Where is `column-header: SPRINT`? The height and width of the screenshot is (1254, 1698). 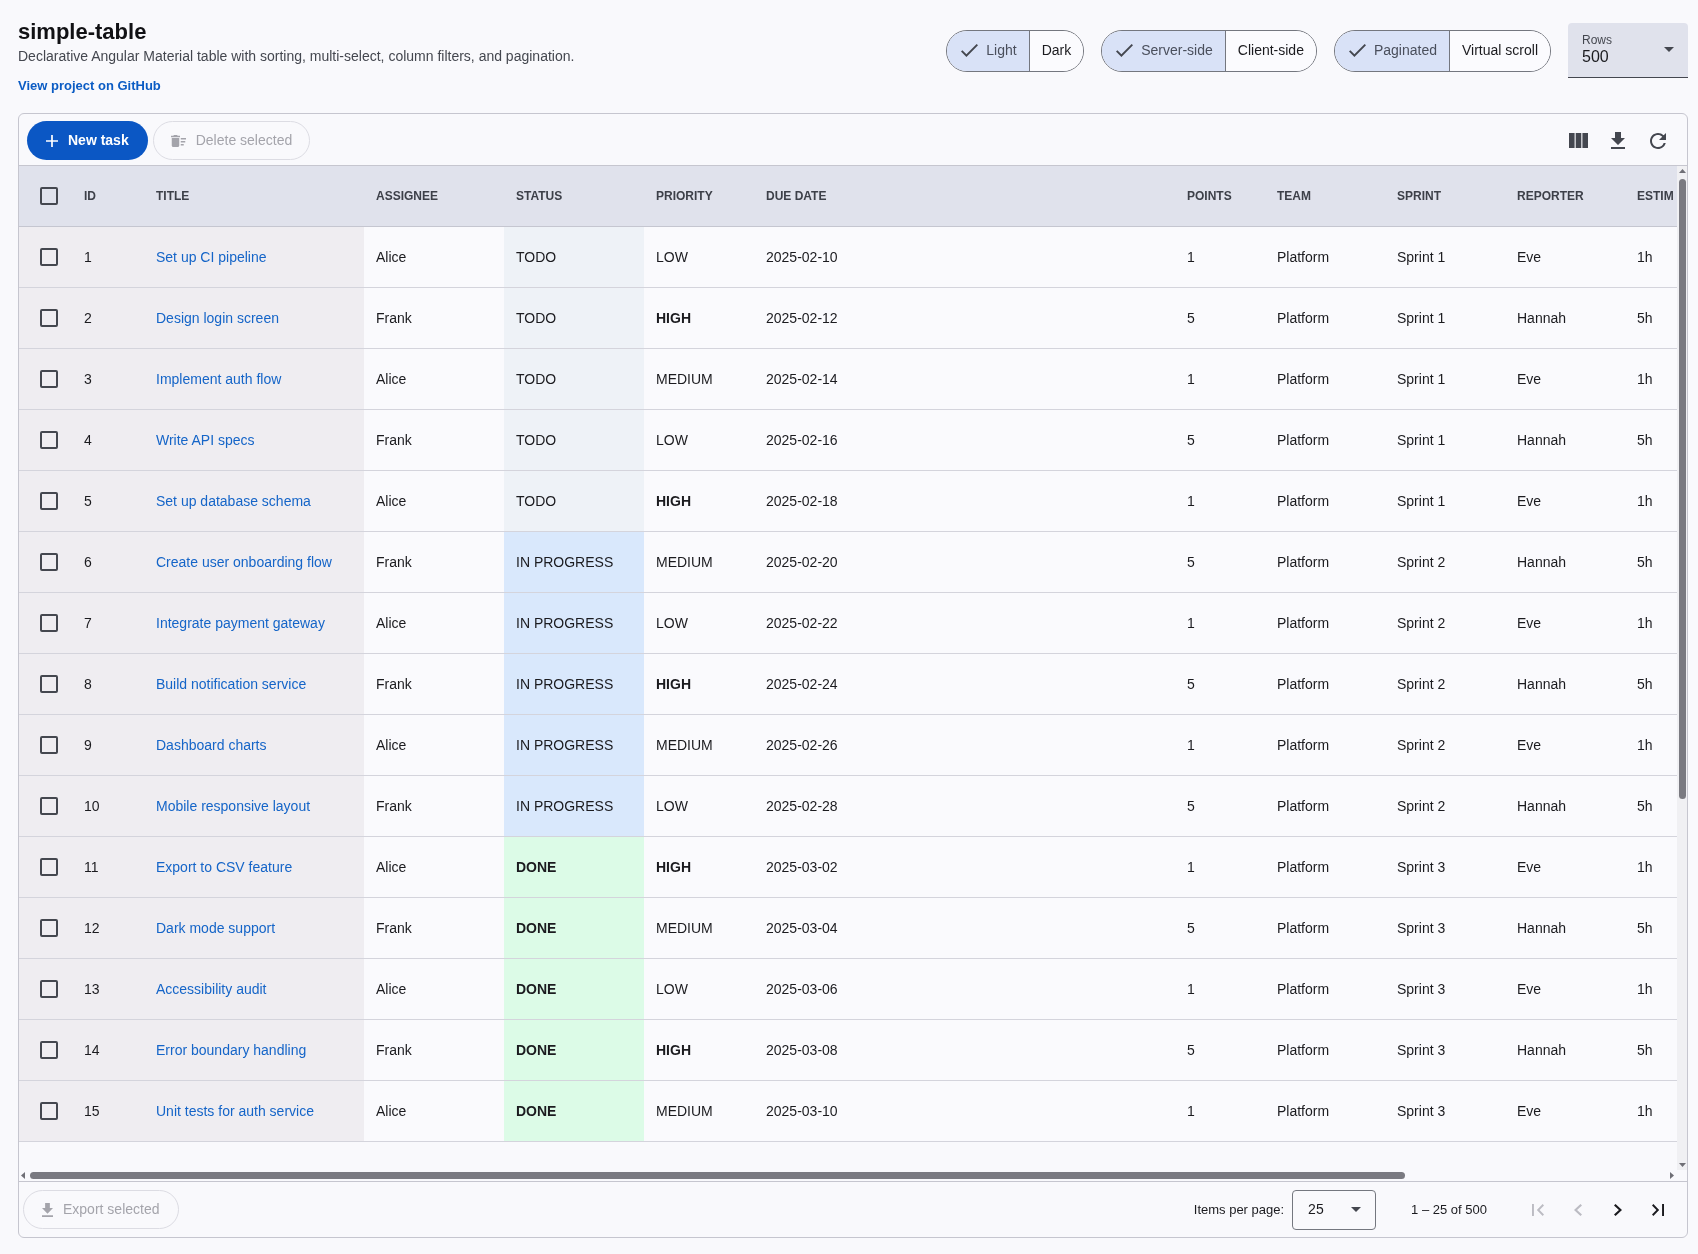 column-header: SPRINT is located at coordinates (1445, 196).